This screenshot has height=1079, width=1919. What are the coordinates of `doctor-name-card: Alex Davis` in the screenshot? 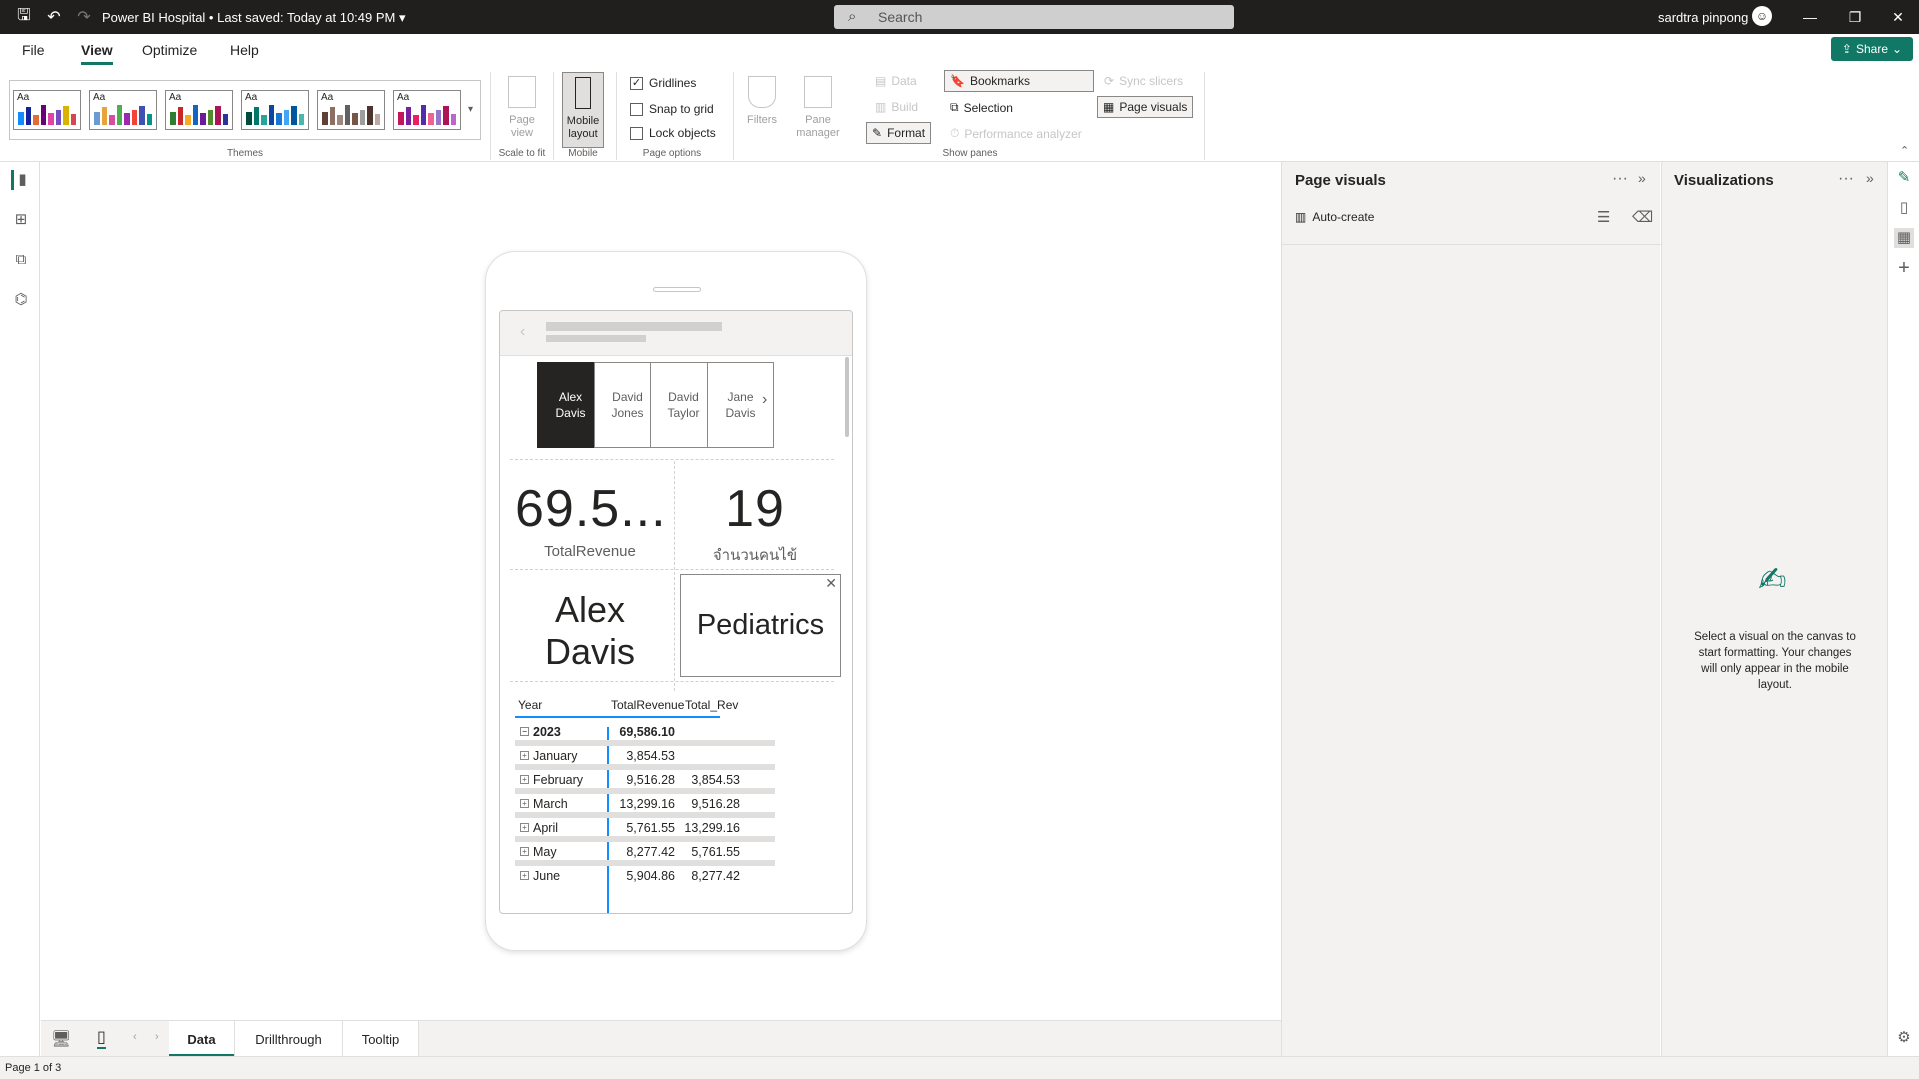 It's located at (590, 630).